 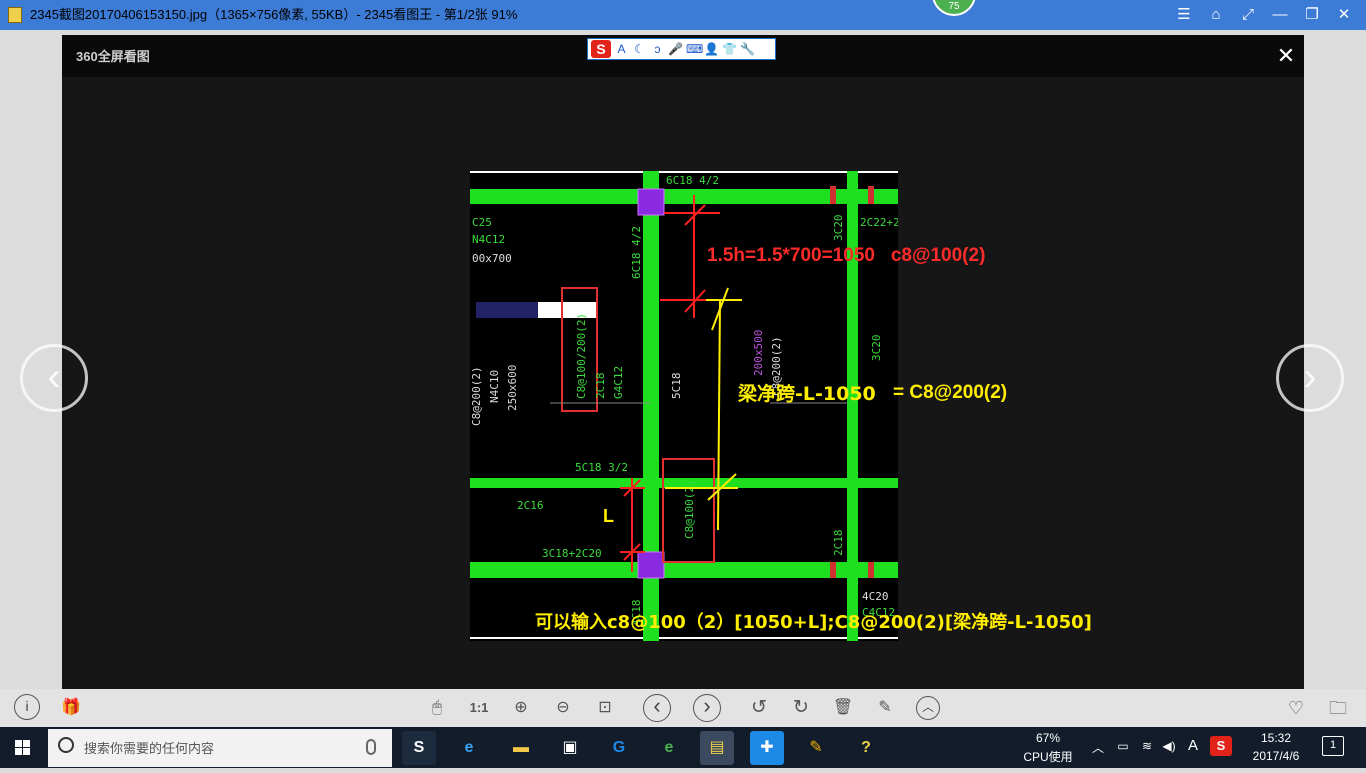 I want to click on next-icon: ›, so click(x=707, y=708).